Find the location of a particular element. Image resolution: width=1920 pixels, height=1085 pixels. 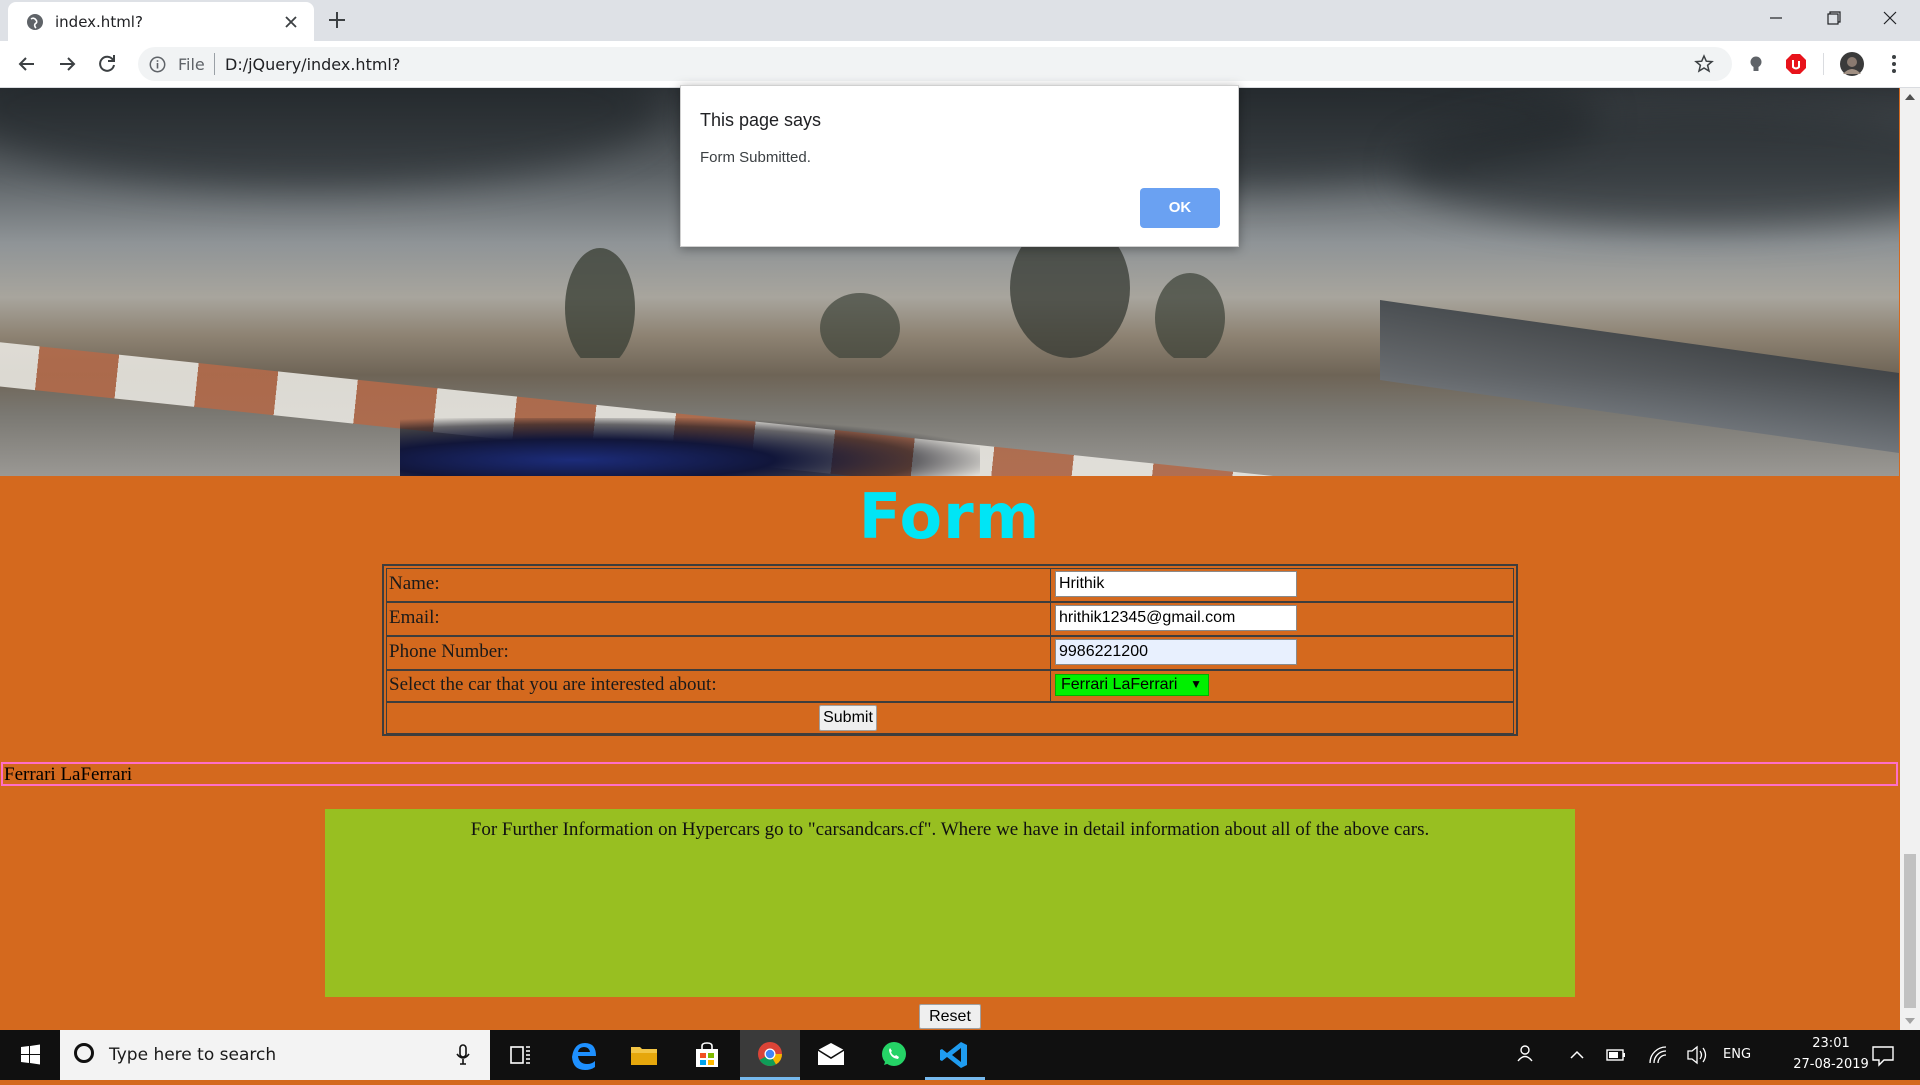

info-icon is located at coordinates (157, 64).